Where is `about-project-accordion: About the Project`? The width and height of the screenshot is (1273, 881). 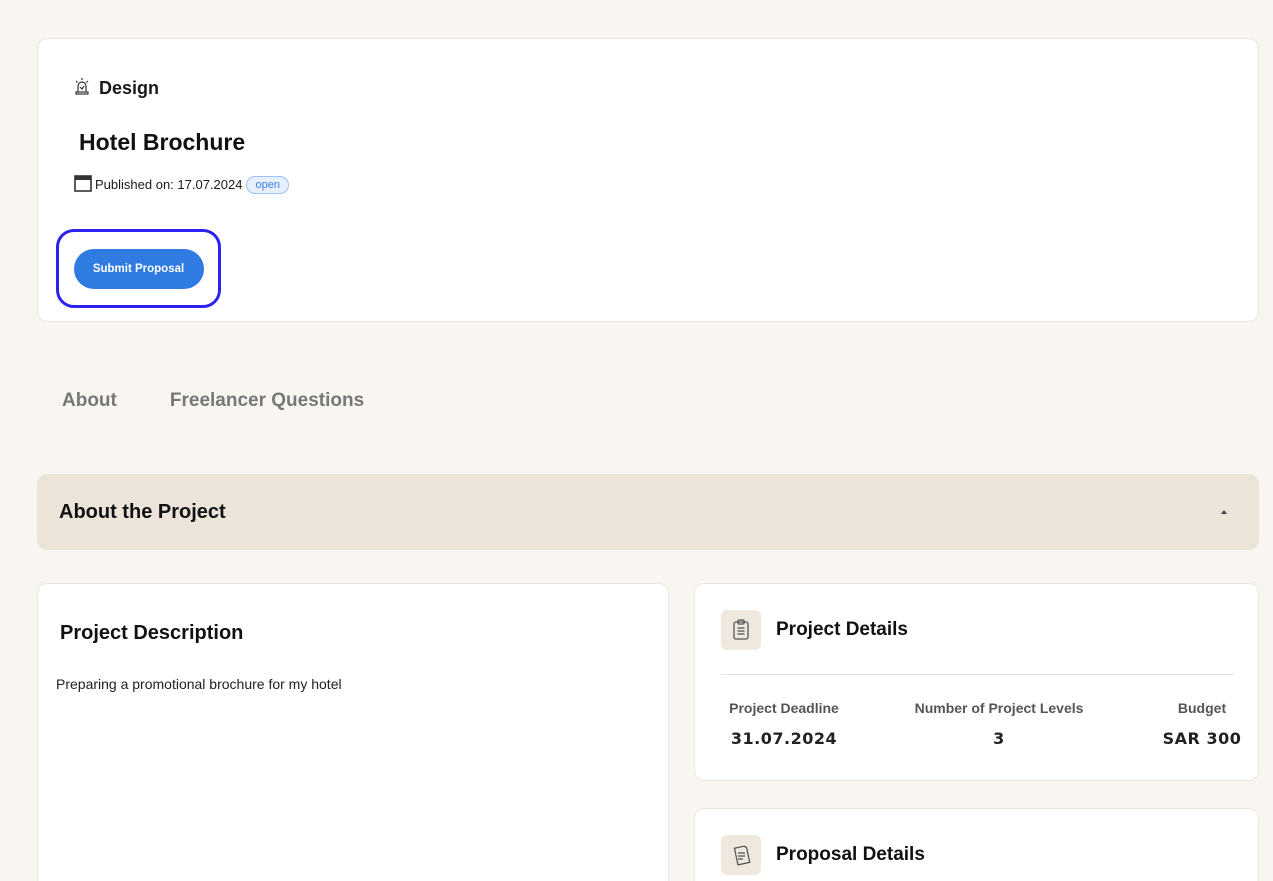 about-project-accordion: About the Project is located at coordinates (648, 512).